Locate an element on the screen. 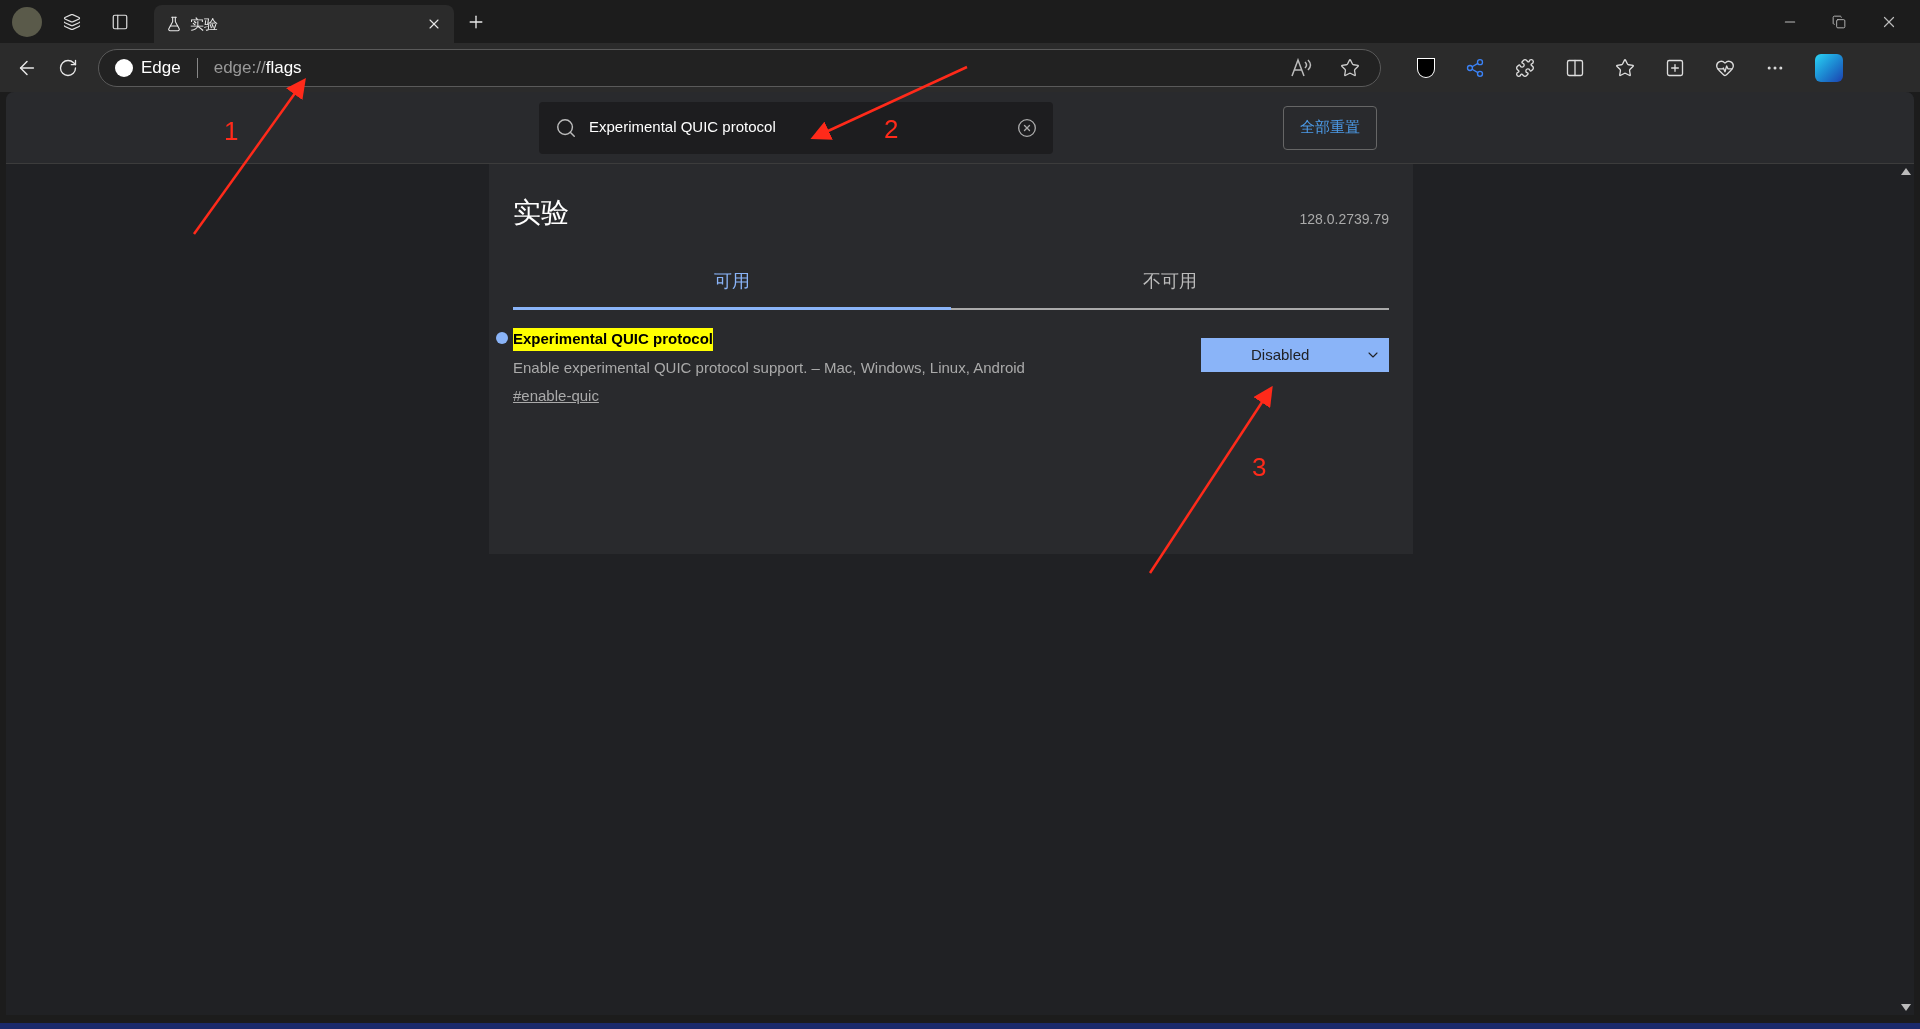 This screenshot has height=1029, width=1920. star-icon is located at coordinates (1350, 67).